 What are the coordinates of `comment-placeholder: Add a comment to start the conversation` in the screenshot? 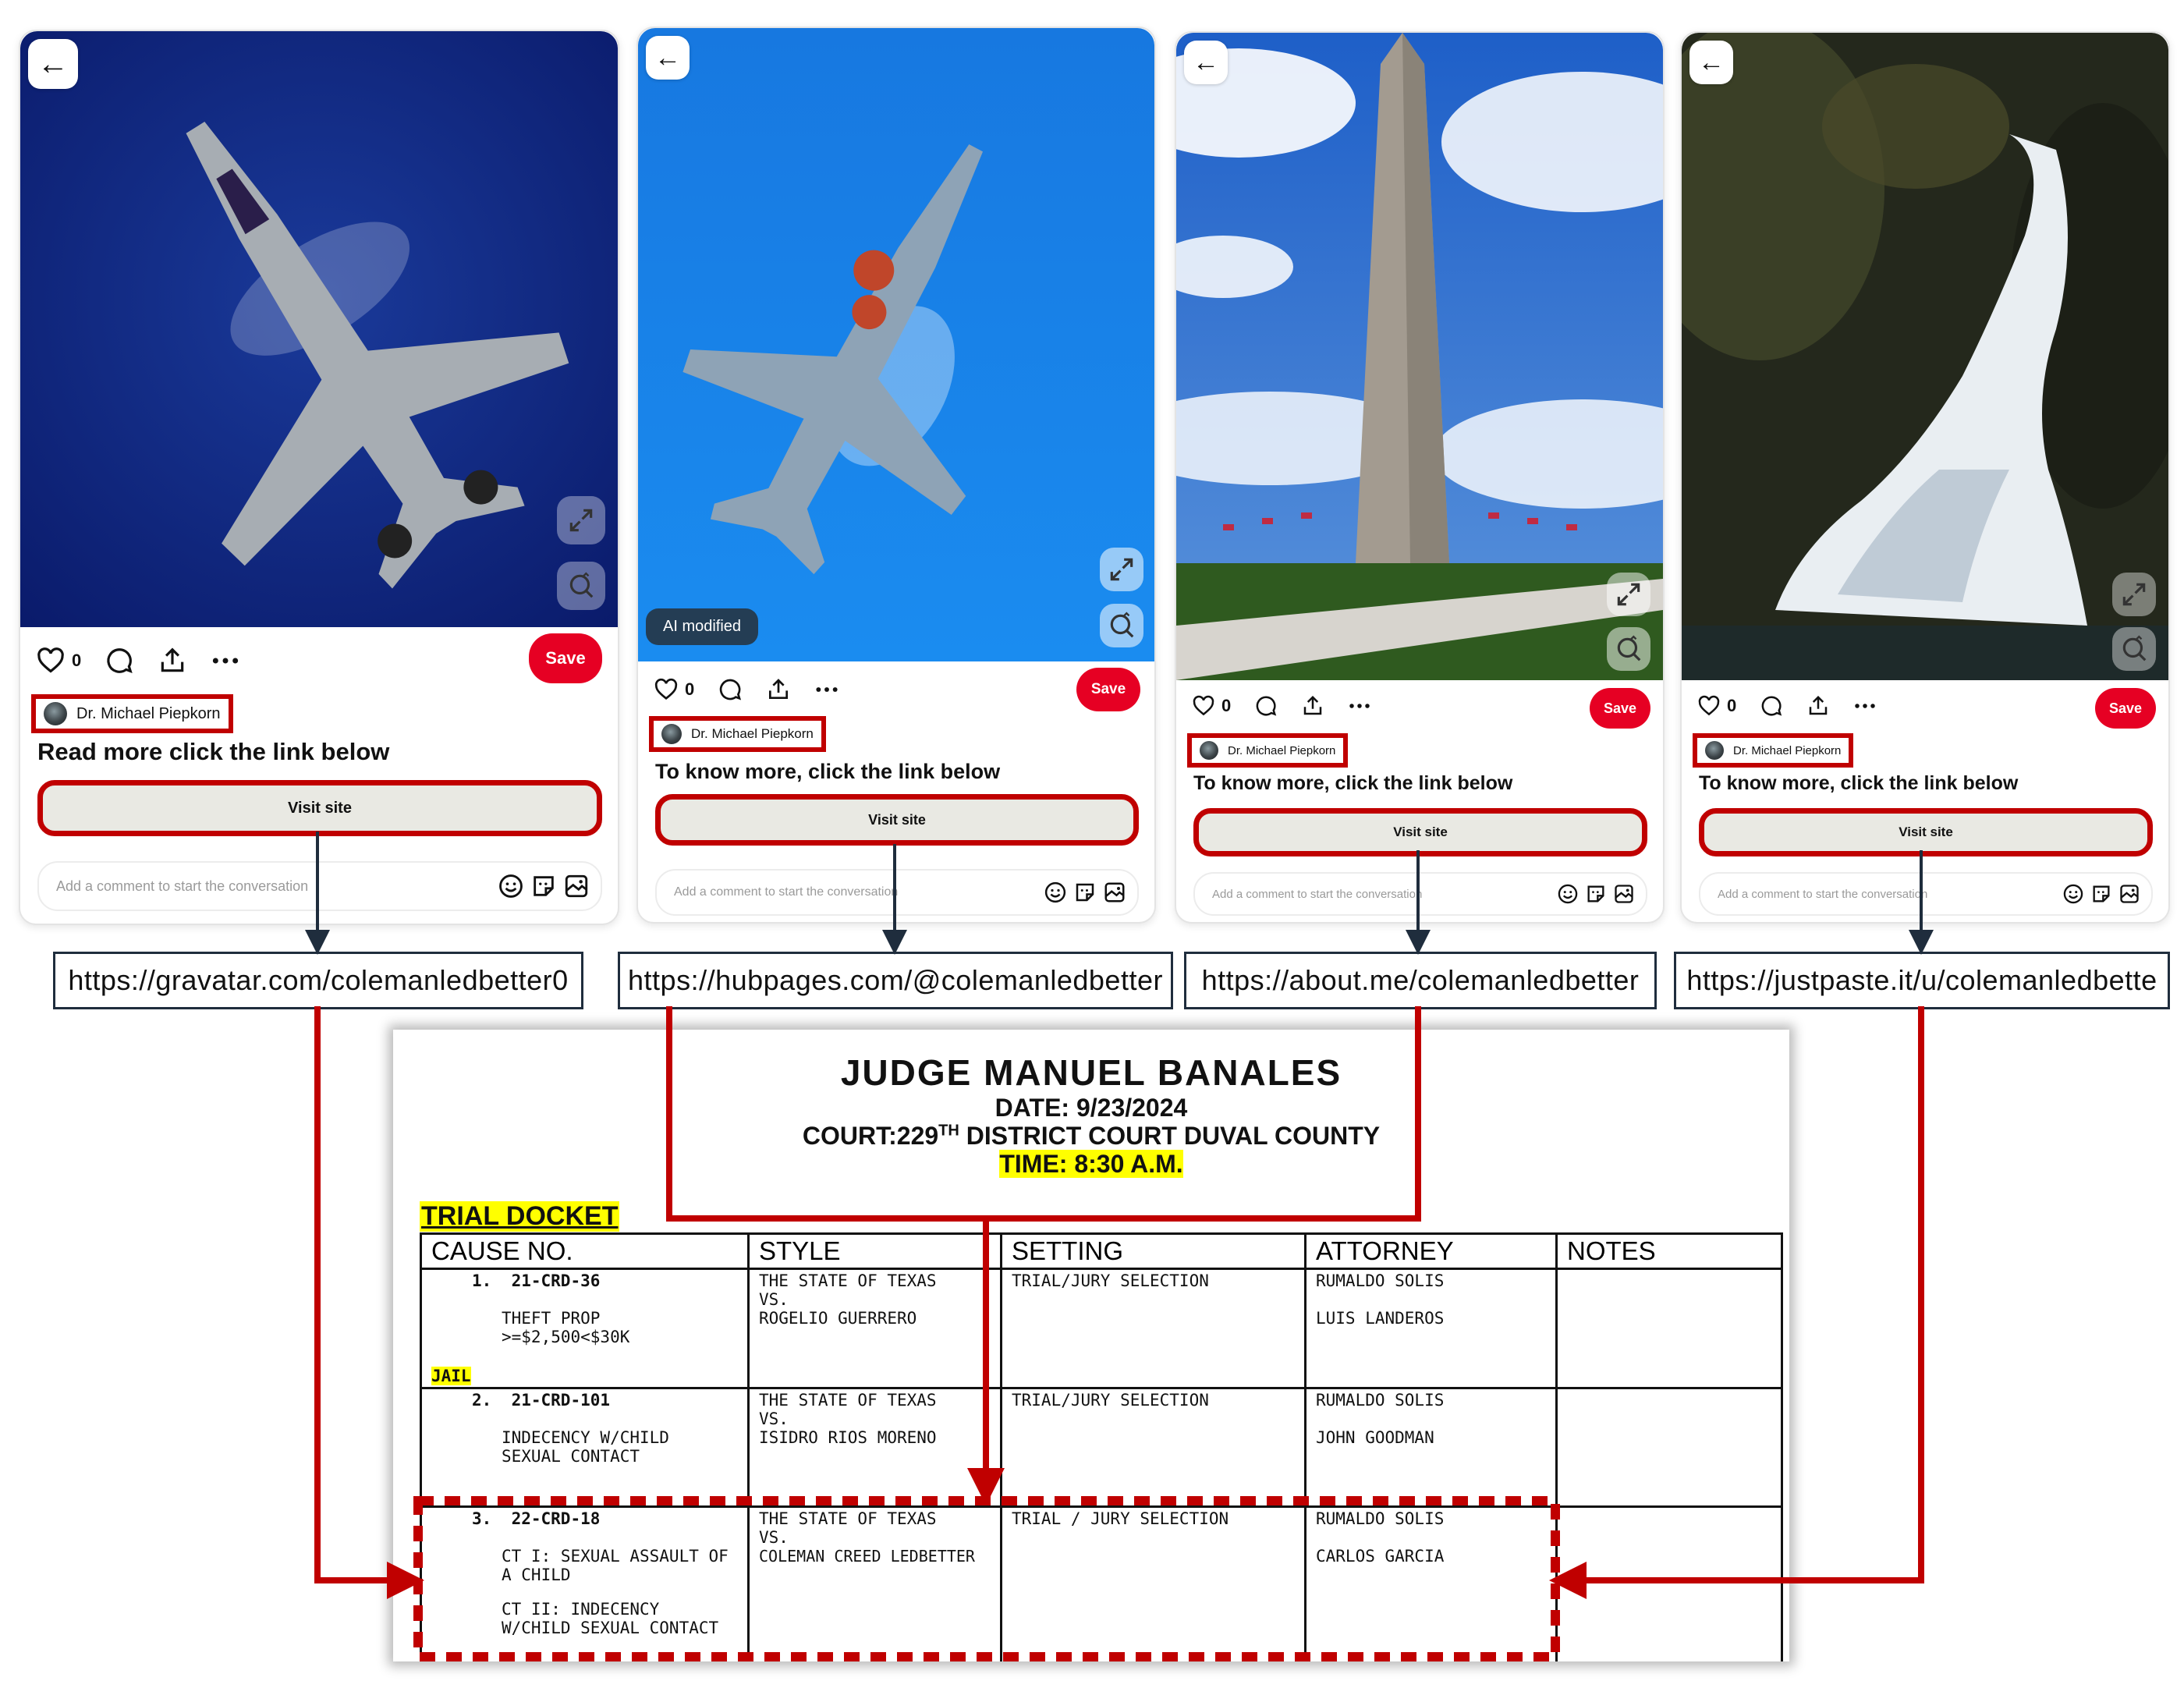 It's located at (786, 892).